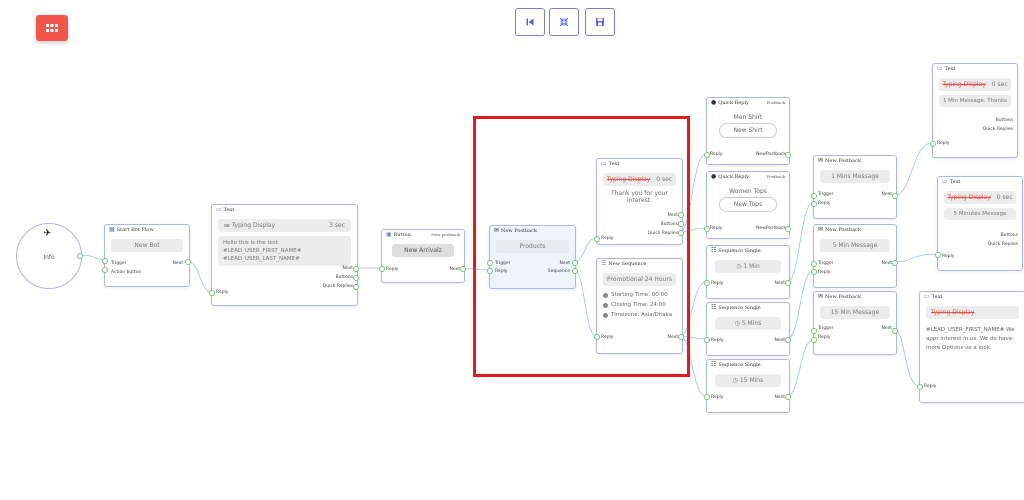  What do you see at coordinates (748, 272) in the screenshot?
I see `sequence-single-node: ☷ Sequence Single ◷ 1 Min Reply Next` at bounding box center [748, 272].